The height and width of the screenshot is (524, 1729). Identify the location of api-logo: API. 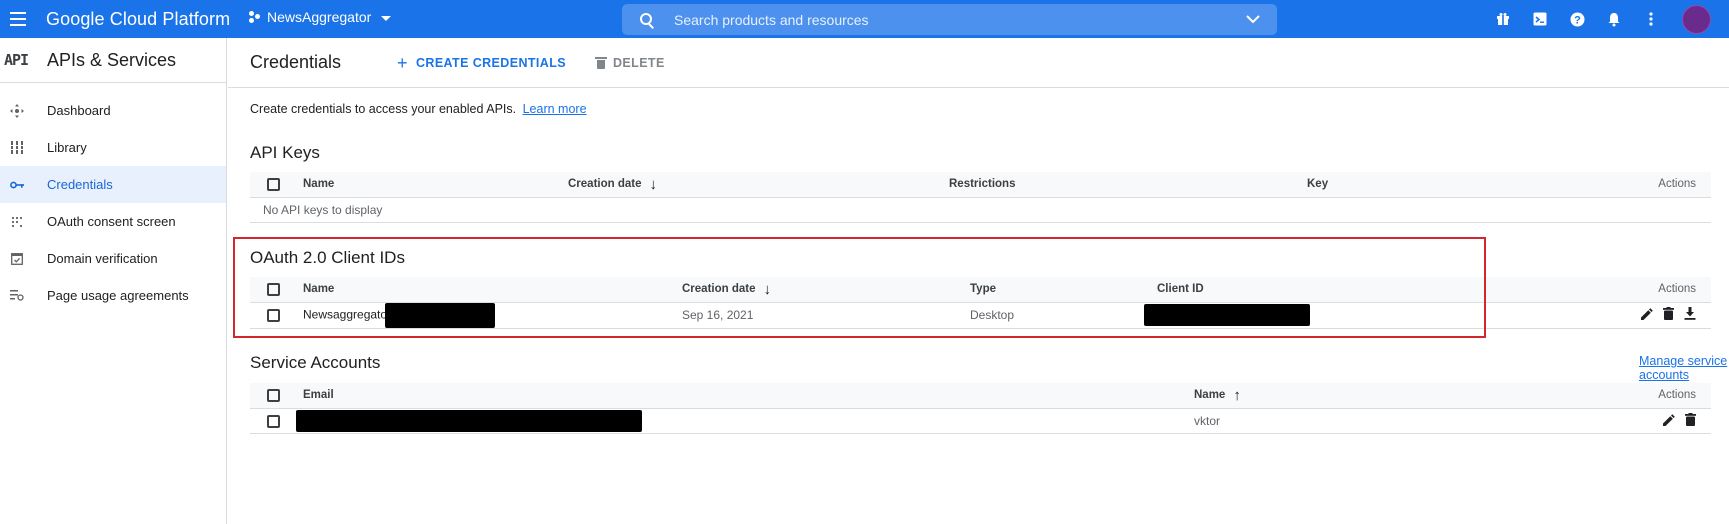
(16, 60).